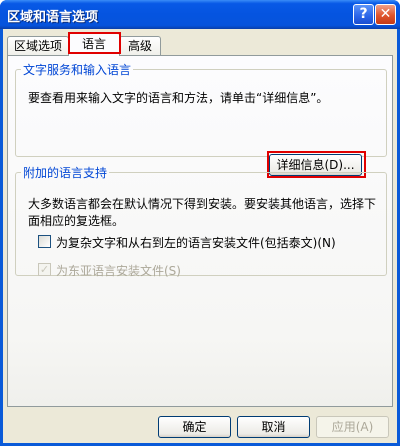  What do you see at coordinates (202, 212) in the screenshot?
I see `supplemental-description: 大多数语言都会在默认情况下得到安装。要安装其他语言，选择下面相应的复选框。` at bounding box center [202, 212].